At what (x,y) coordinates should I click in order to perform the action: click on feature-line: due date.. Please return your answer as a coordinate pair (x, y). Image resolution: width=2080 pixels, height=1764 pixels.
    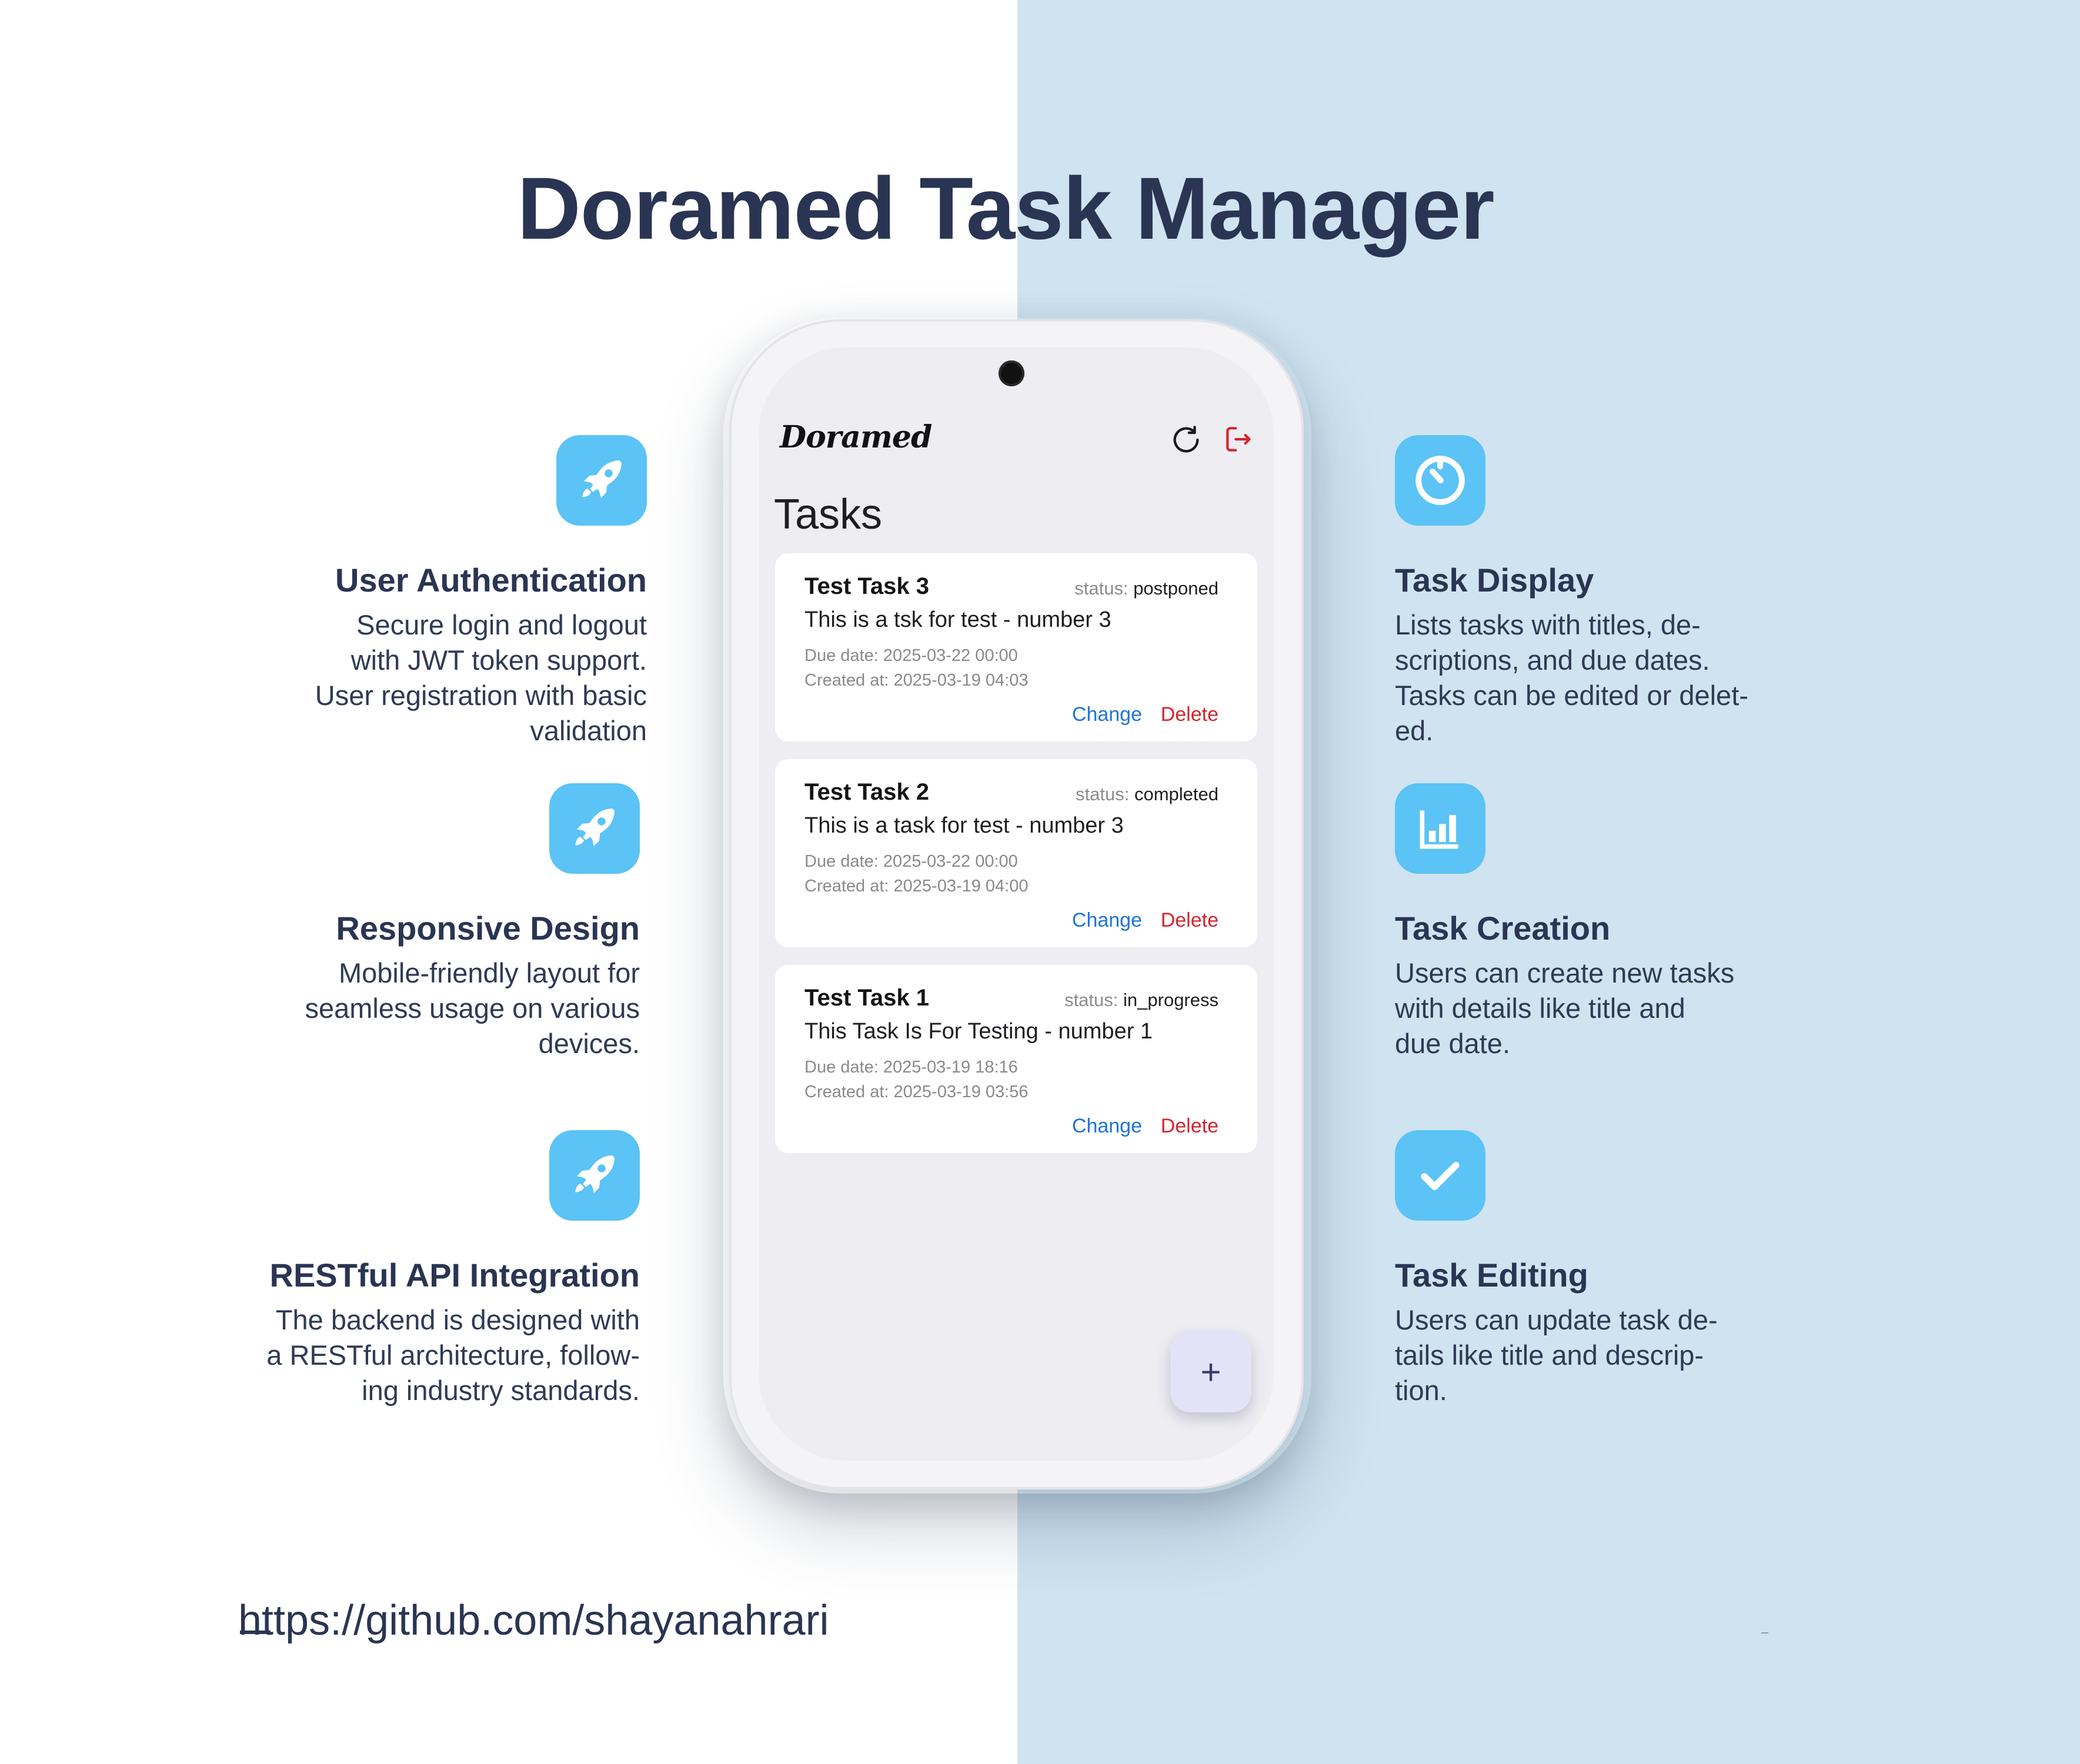
    Looking at the image, I should click on (1453, 1043).